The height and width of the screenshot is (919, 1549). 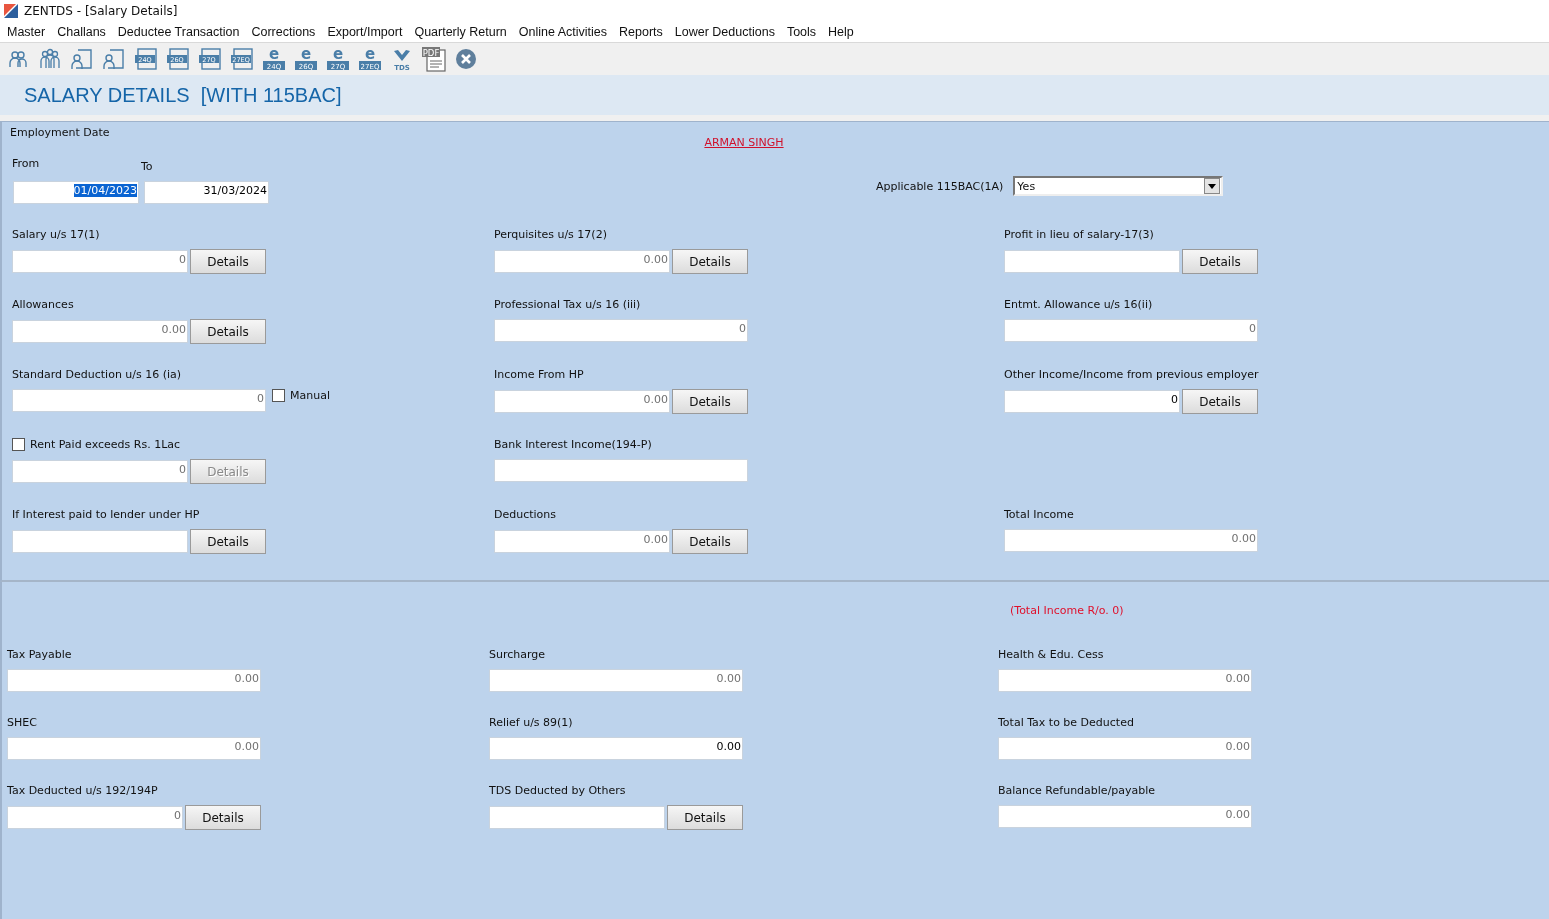 What do you see at coordinates (27, 32) in the screenshot?
I see `menu-item: Master` at bounding box center [27, 32].